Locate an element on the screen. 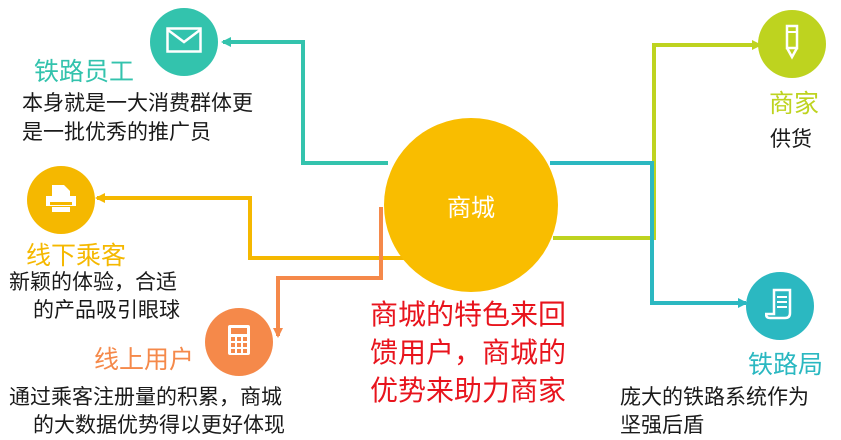 Image resolution: width=841 pixels, height=440 pixels. railway-bureau-node is located at coordinates (780, 306).